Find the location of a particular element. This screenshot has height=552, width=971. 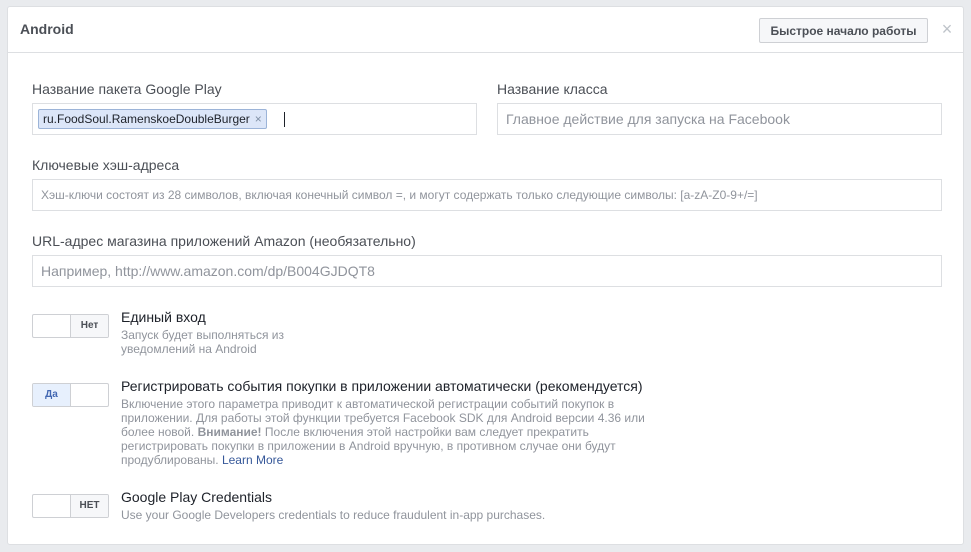

single-sign-on-toggle: Нет is located at coordinates (70, 326).